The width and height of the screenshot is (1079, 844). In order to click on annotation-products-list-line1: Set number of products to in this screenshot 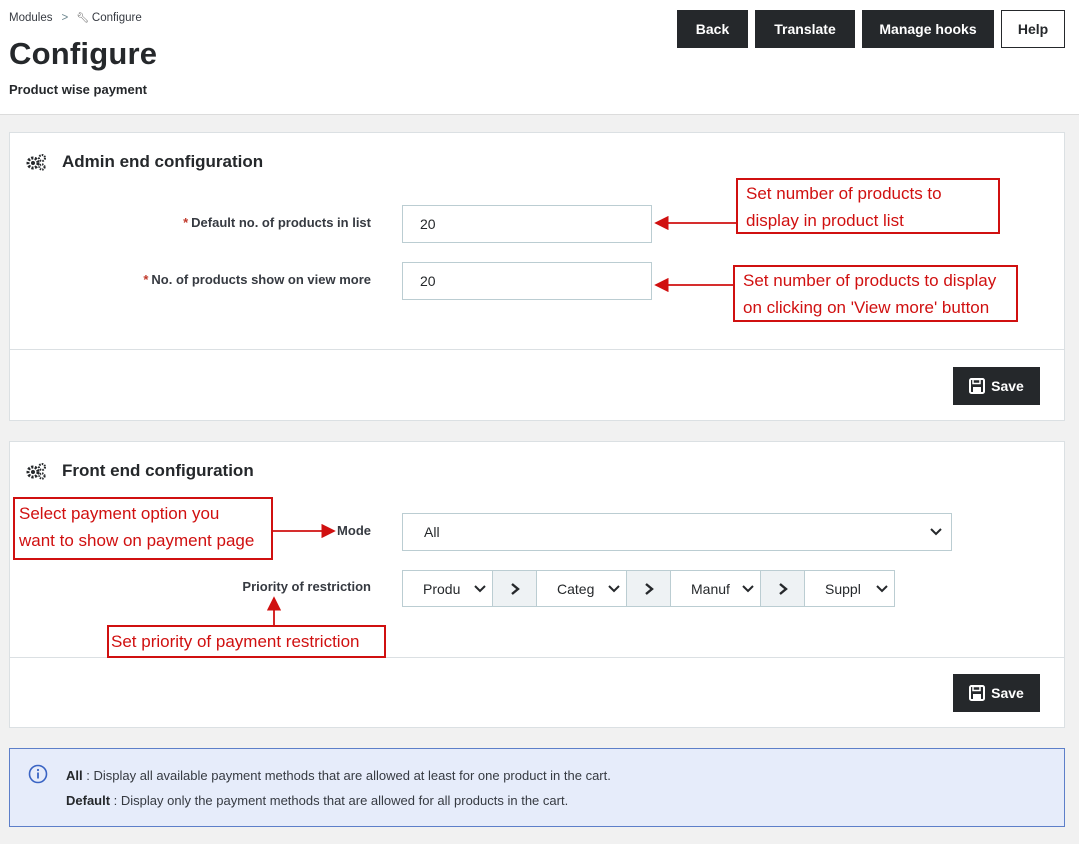, I will do `click(844, 193)`.